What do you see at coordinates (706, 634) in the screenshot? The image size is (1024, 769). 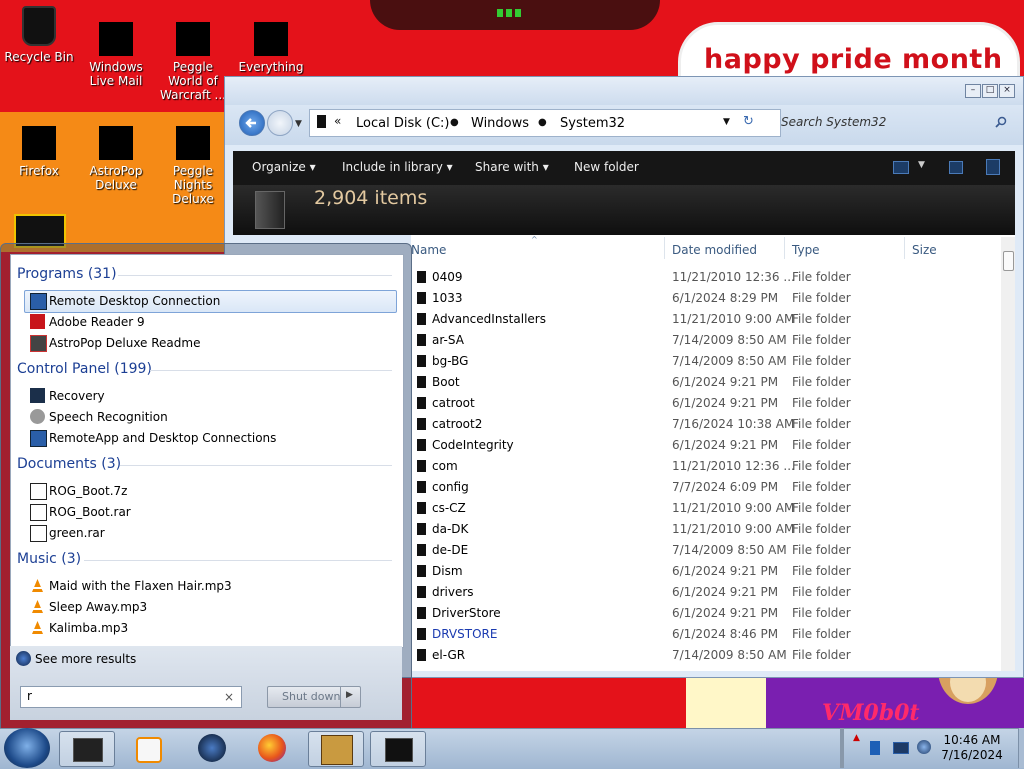 I see `table-row: DRVSTORE 6/1/2024 8:46 PM File folder` at bounding box center [706, 634].